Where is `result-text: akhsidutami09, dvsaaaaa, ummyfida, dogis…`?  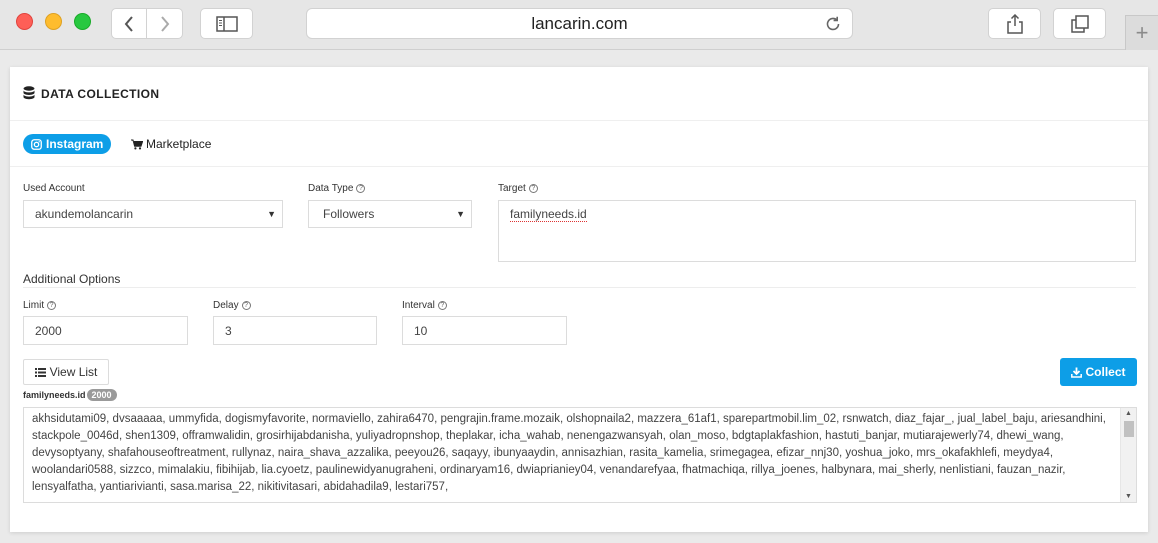 result-text: akhsidutami09, dvsaaaaa, ummyfida, dogis… is located at coordinates (569, 453).